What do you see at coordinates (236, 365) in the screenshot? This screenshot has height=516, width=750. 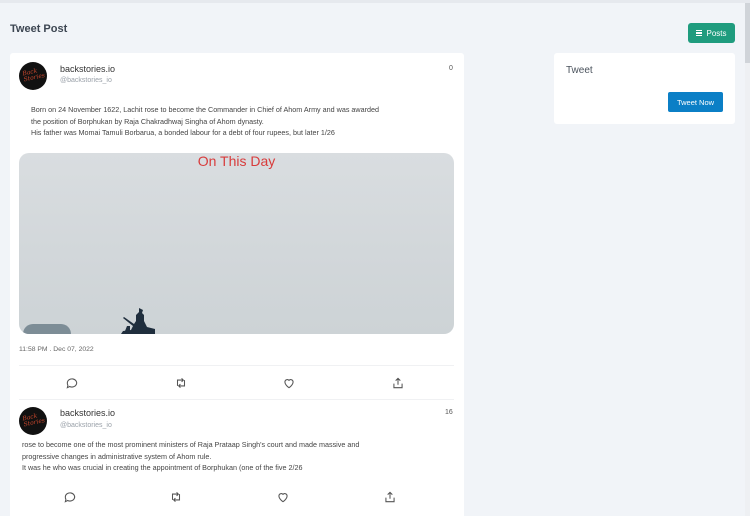 I see `divider` at bounding box center [236, 365].